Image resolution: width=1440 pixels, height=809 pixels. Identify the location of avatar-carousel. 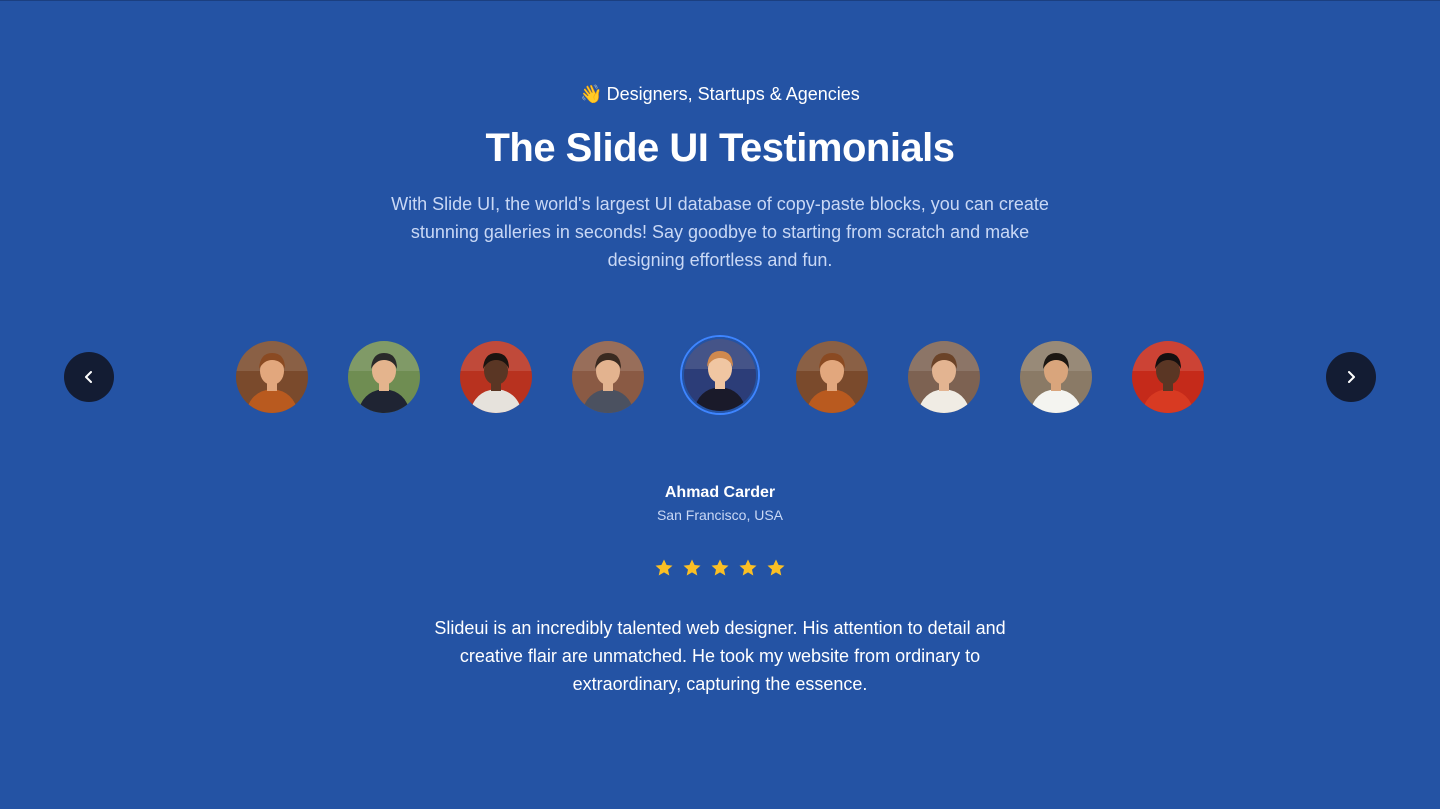
(720, 376).